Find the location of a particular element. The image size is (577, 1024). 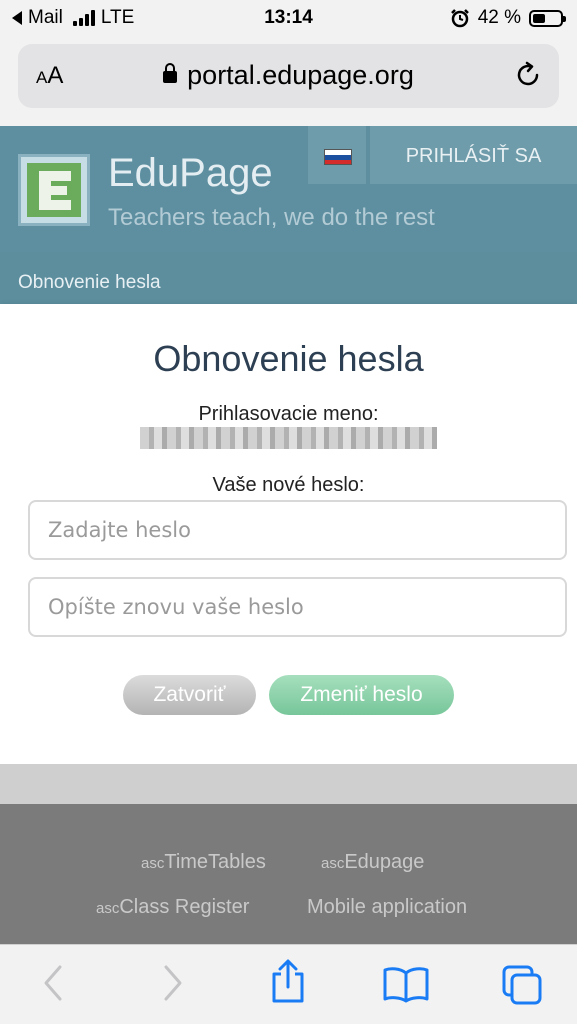

reload-icon is located at coordinates (528, 75).